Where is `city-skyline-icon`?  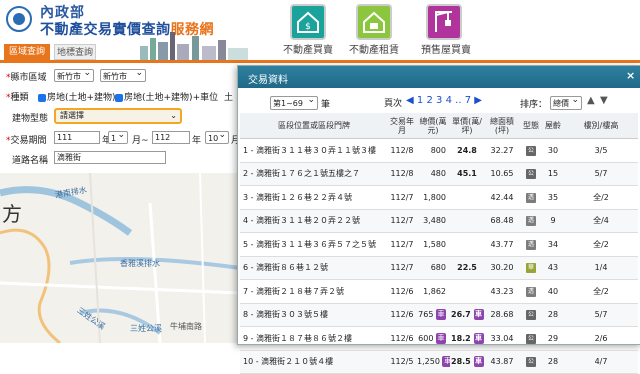
city-skyline-icon is located at coordinates (194, 46).